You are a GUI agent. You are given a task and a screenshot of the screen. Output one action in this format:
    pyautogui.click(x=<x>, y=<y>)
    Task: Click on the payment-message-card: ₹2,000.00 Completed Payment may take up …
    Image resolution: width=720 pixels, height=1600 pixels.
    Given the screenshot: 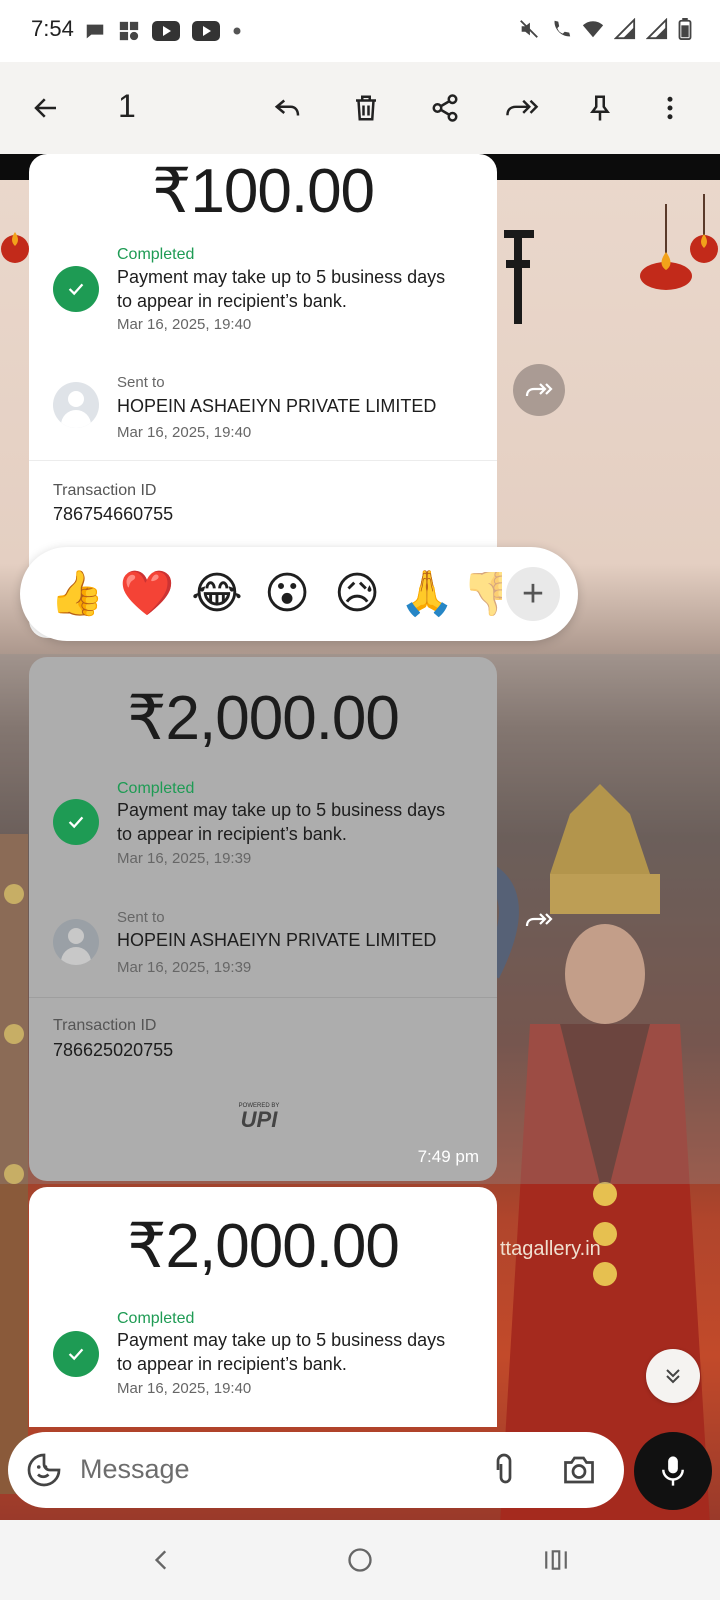 What is the action you would take?
    pyautogui.click(x=263, y=1307)
    